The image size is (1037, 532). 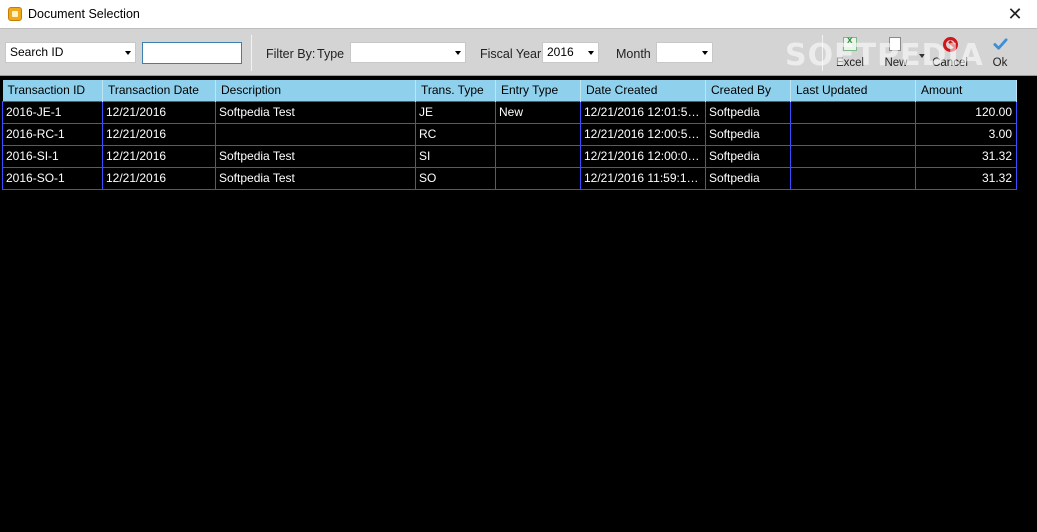 What do you see at coordinates (192, 53) in the screenshot?
I see `search-input` at bounding box center [192, 53].